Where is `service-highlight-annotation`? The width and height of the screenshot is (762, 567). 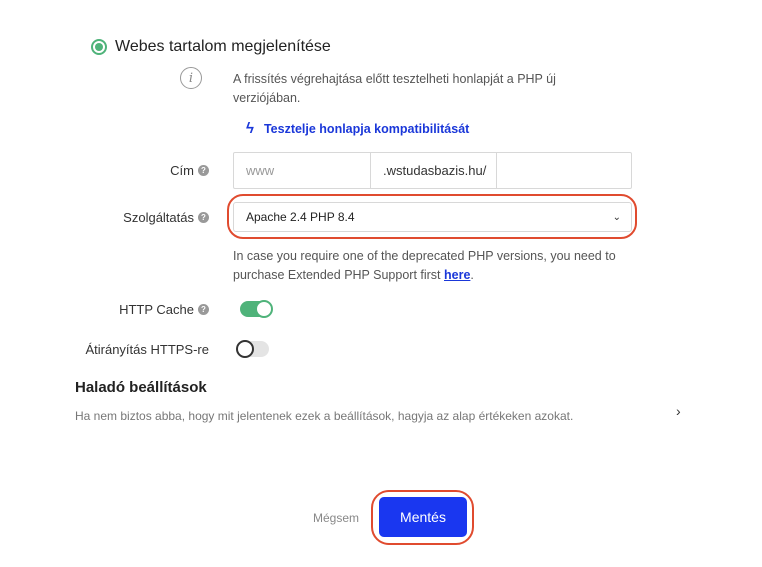 service-highlight-annotation is located at coordinates (432, 216).